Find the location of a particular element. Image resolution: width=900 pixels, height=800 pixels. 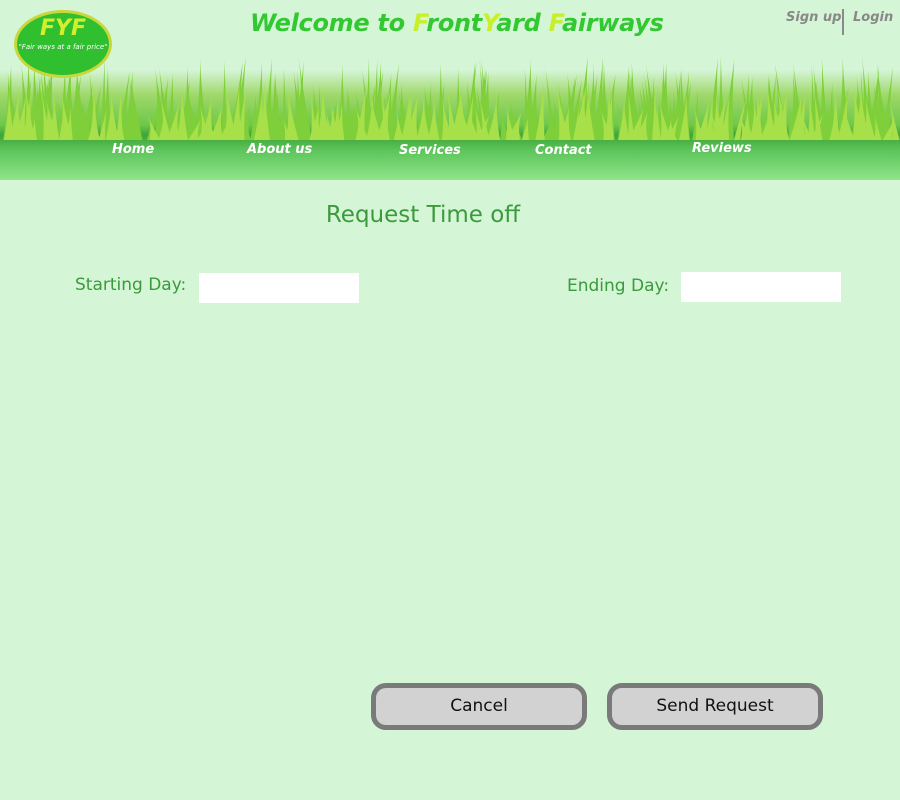

logo-title: FYF is located at coordinates (63, 28).